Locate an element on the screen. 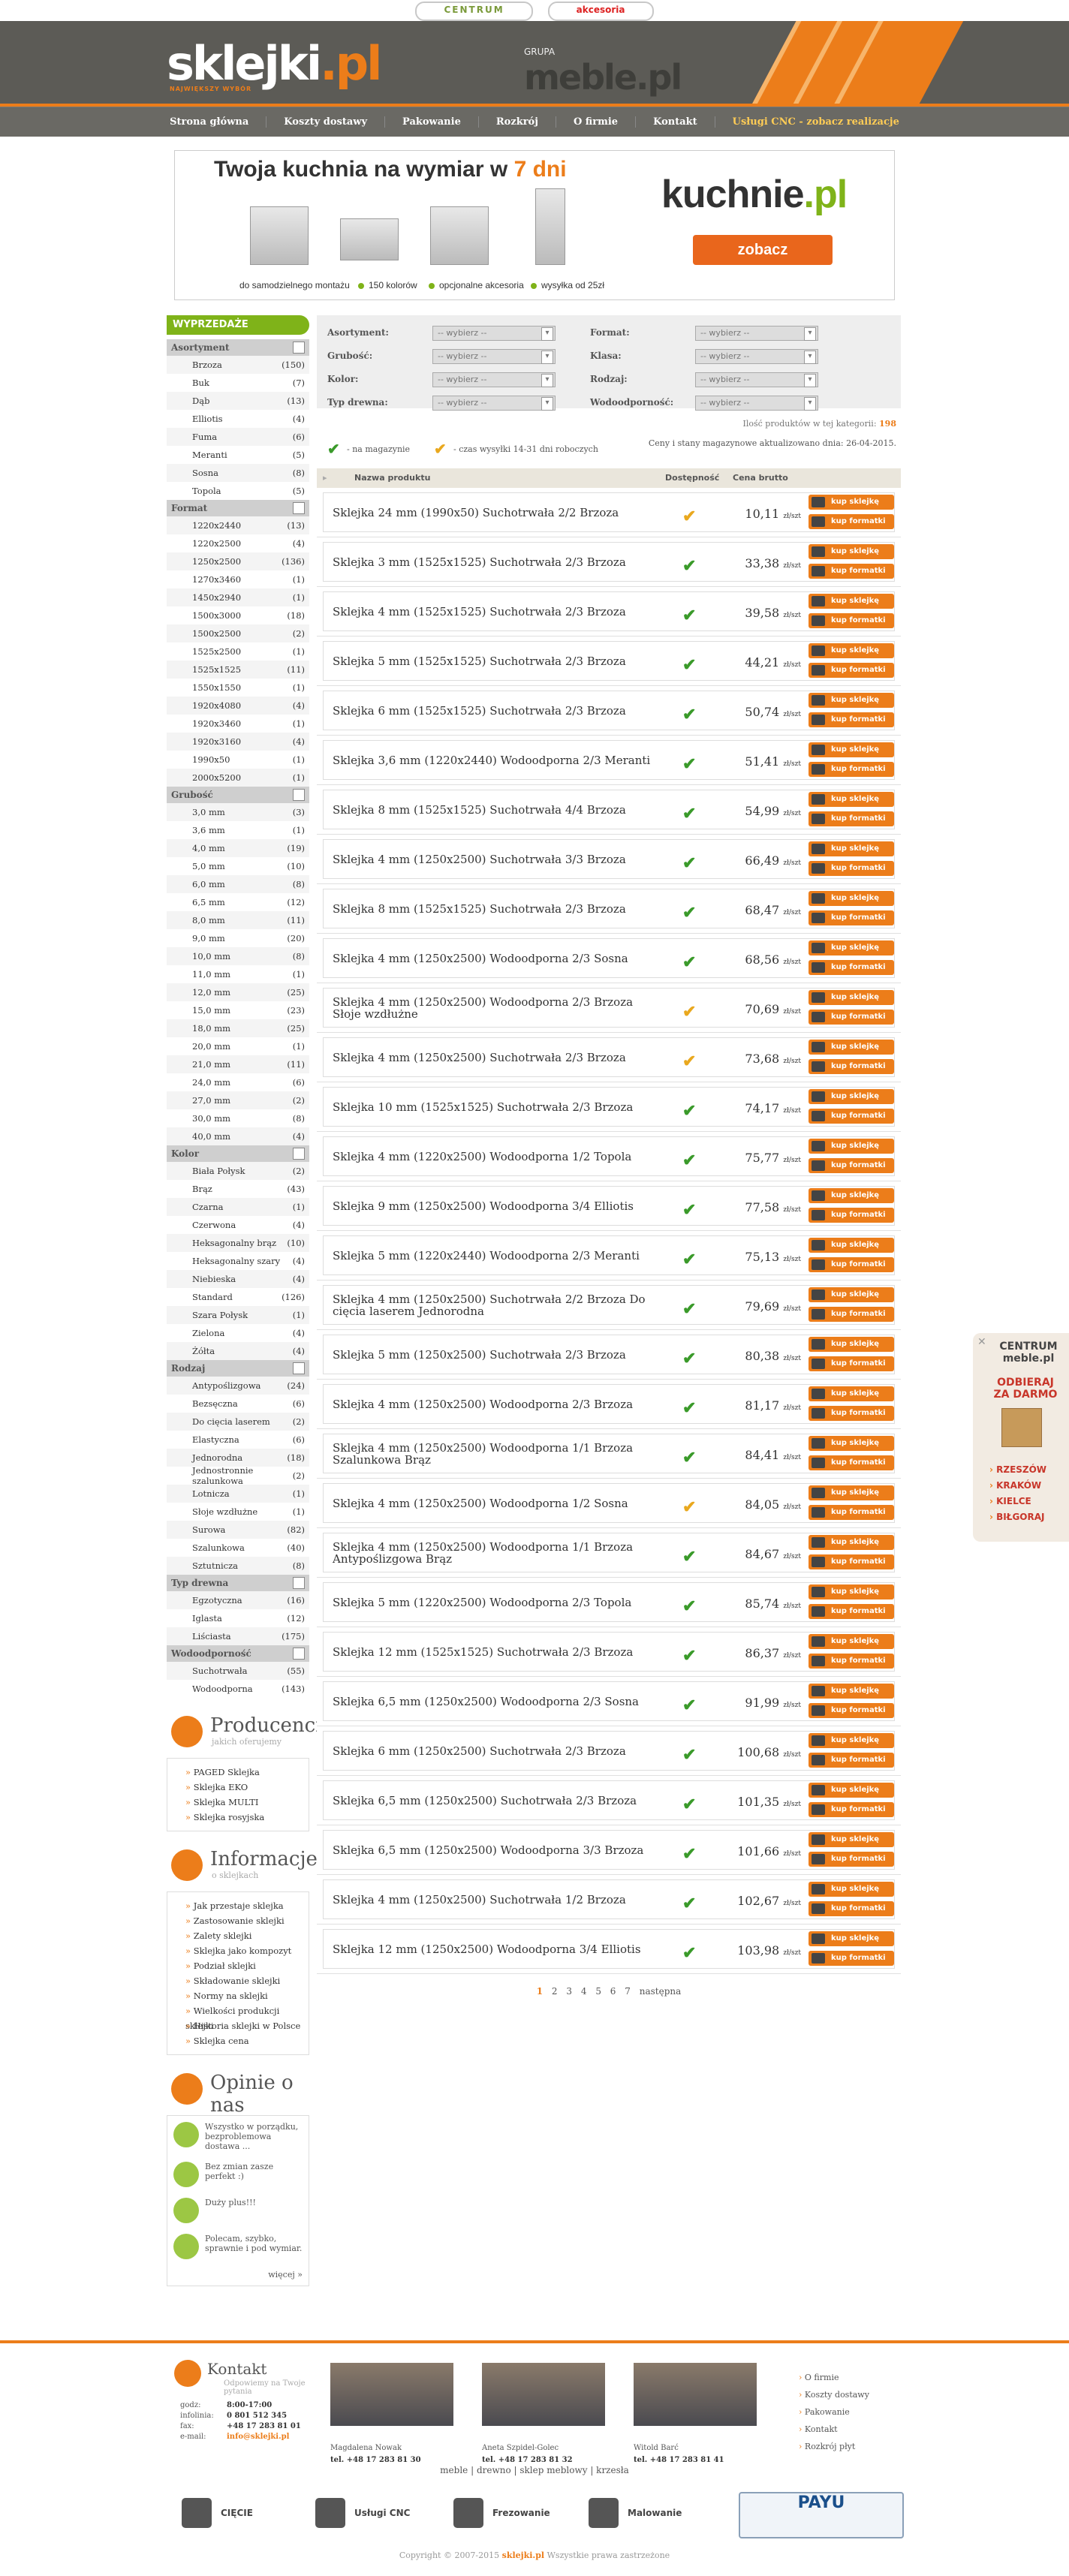  footer-link: › O firmie is located at coordinates (834, 2377).